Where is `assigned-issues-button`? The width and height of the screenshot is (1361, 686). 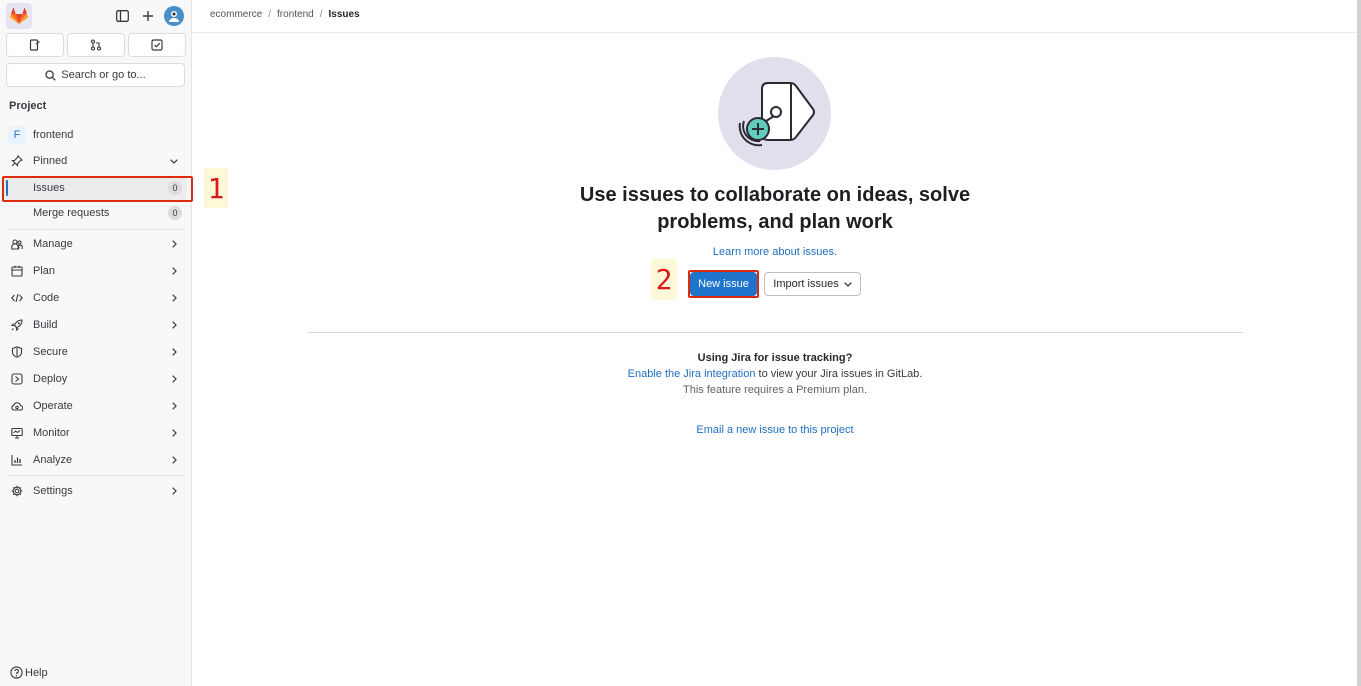
assigned-issues-button is located at coordinates (35, 45).